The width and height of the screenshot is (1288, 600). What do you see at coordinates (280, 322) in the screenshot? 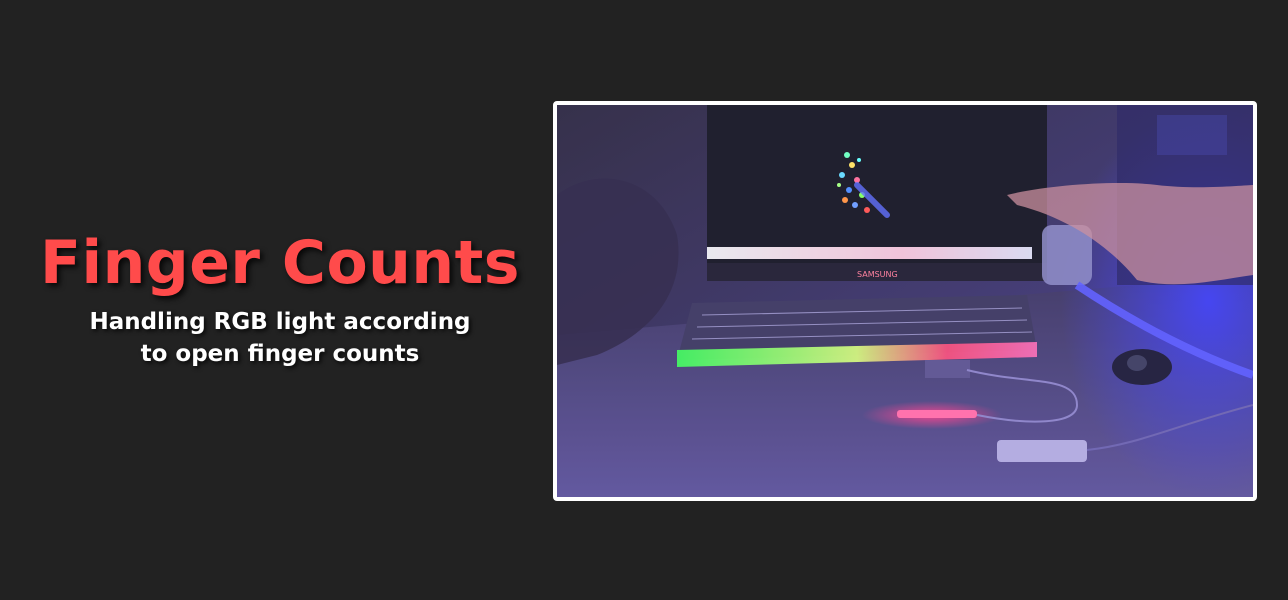
I see `subtitle-line-1: Handling RGB light according` at bounding box center [280, 322].